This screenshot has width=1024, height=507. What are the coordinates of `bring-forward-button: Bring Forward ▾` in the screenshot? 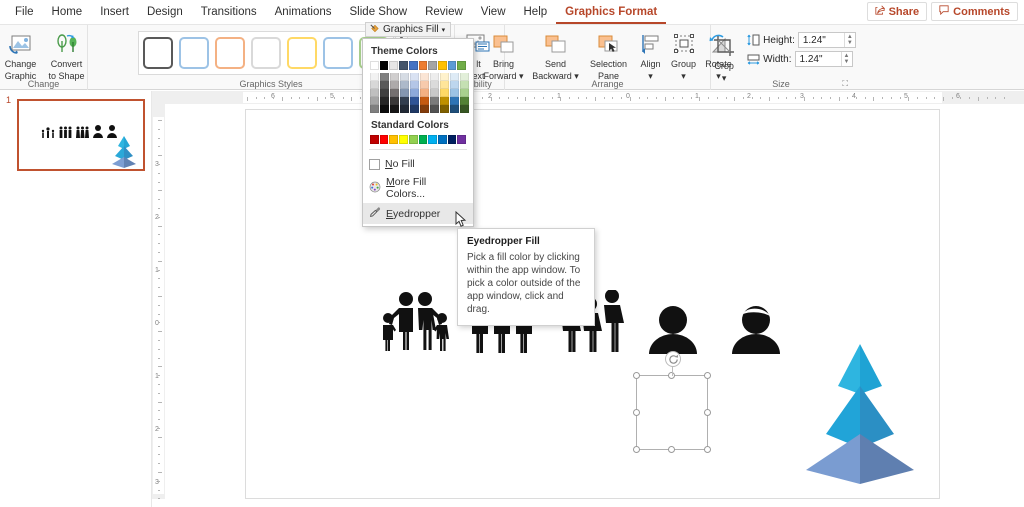 It's located at (504, 54).